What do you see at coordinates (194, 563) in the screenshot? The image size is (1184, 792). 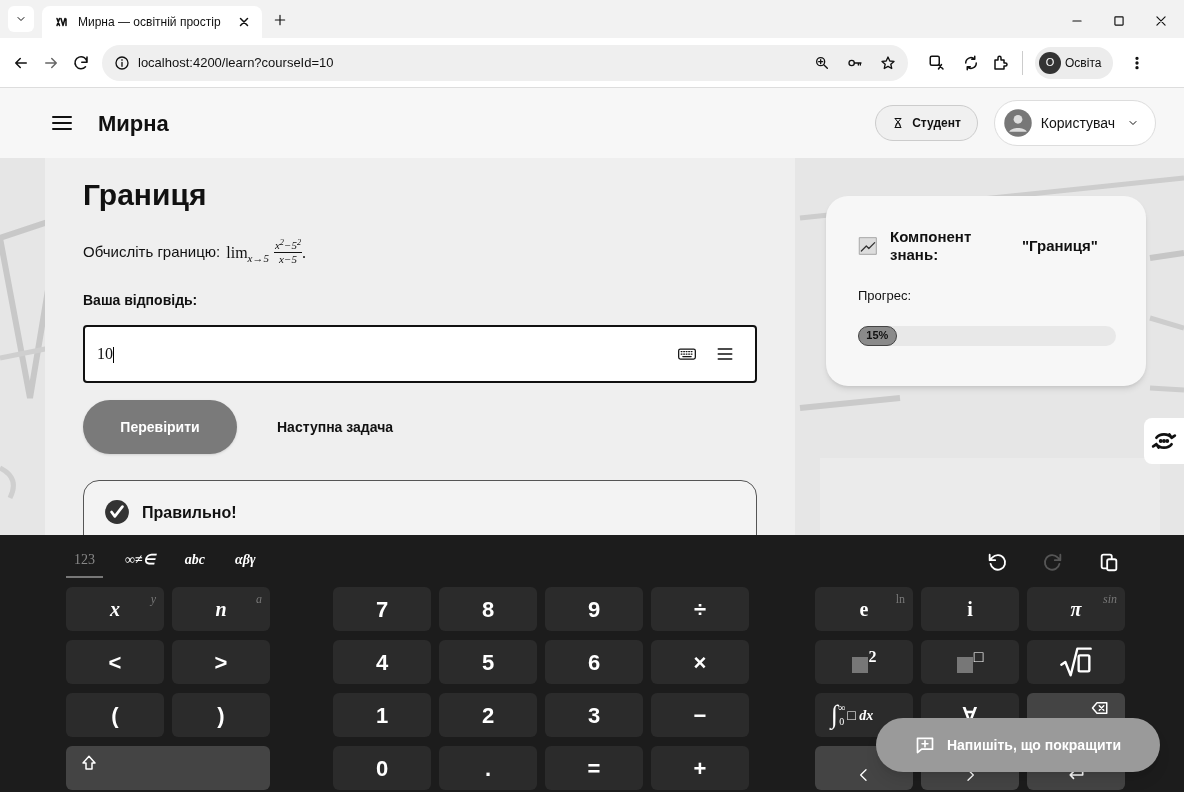 I see `keyboard-tab: abc` at bounding box center [194, 563].